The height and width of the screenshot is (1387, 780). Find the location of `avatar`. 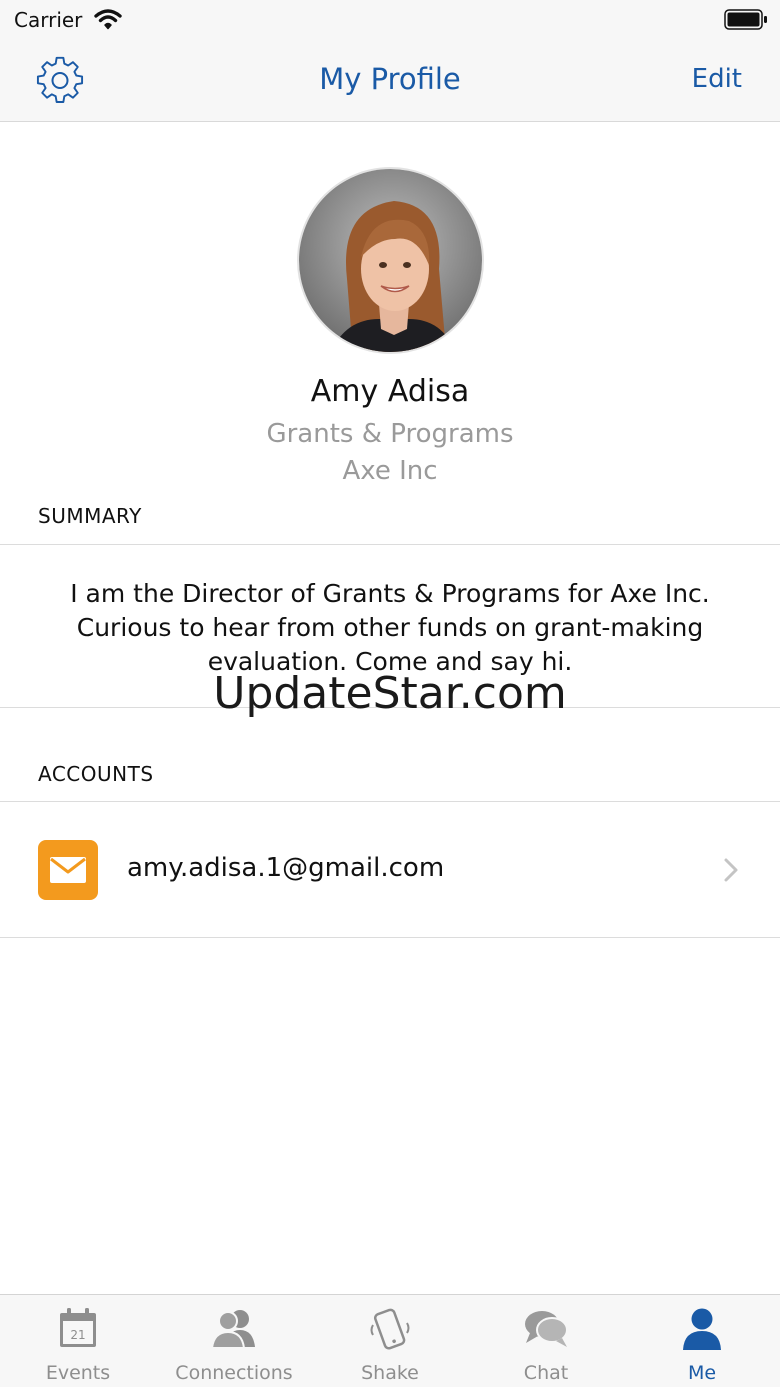

avatar is located at coordinates (390, 260).